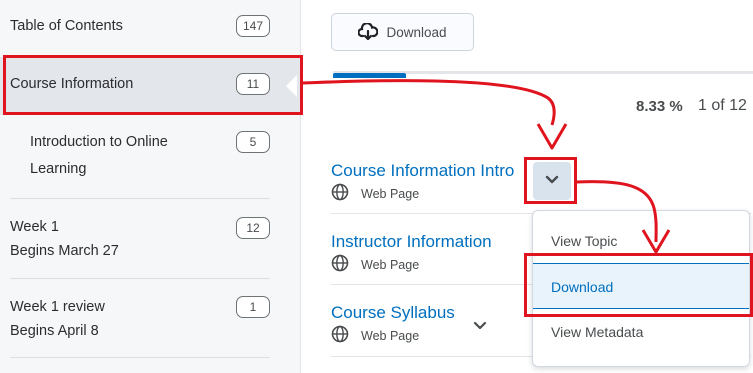 The width and height of the screenshot is (753, 373). What do you see at coordinates (54, 331) in the screenshot?
I see `sidebar-item-sublabel: Begins April 8` at bounding box center [54, 331].